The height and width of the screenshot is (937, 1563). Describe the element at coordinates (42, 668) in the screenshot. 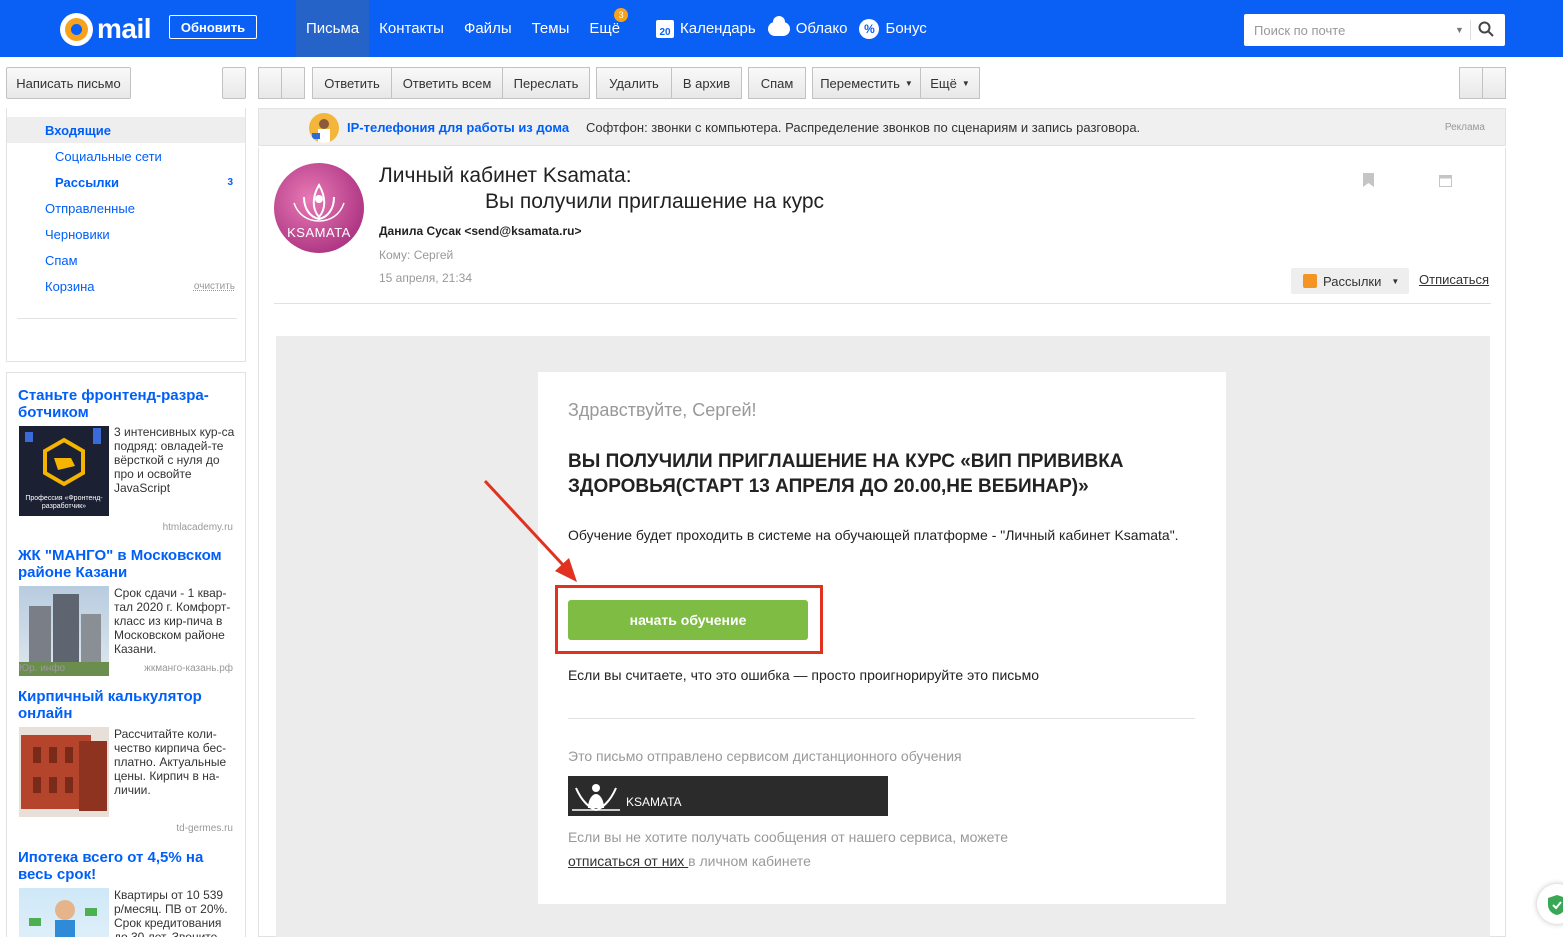

I see `ad-source: Юр. инфо` at that location.